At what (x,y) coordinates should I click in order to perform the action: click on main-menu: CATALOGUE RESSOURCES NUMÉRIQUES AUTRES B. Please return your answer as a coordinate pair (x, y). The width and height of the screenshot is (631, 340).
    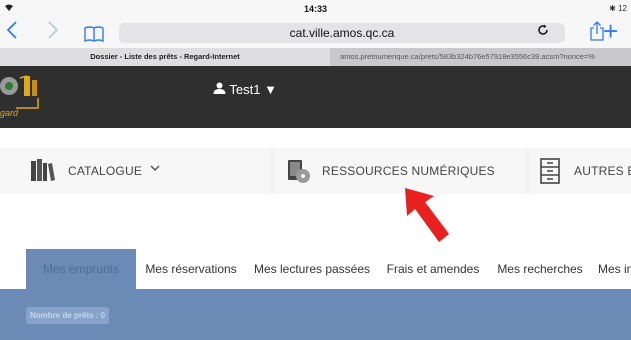
    Looking at the image, I should click on (315, 171).